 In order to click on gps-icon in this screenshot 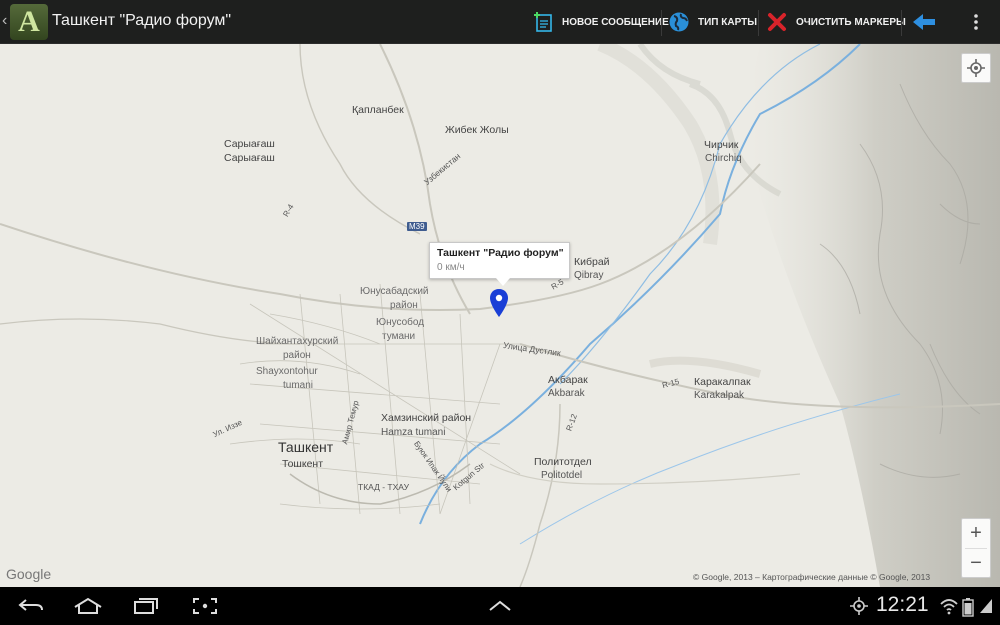, I will do `click(859, 606)`.